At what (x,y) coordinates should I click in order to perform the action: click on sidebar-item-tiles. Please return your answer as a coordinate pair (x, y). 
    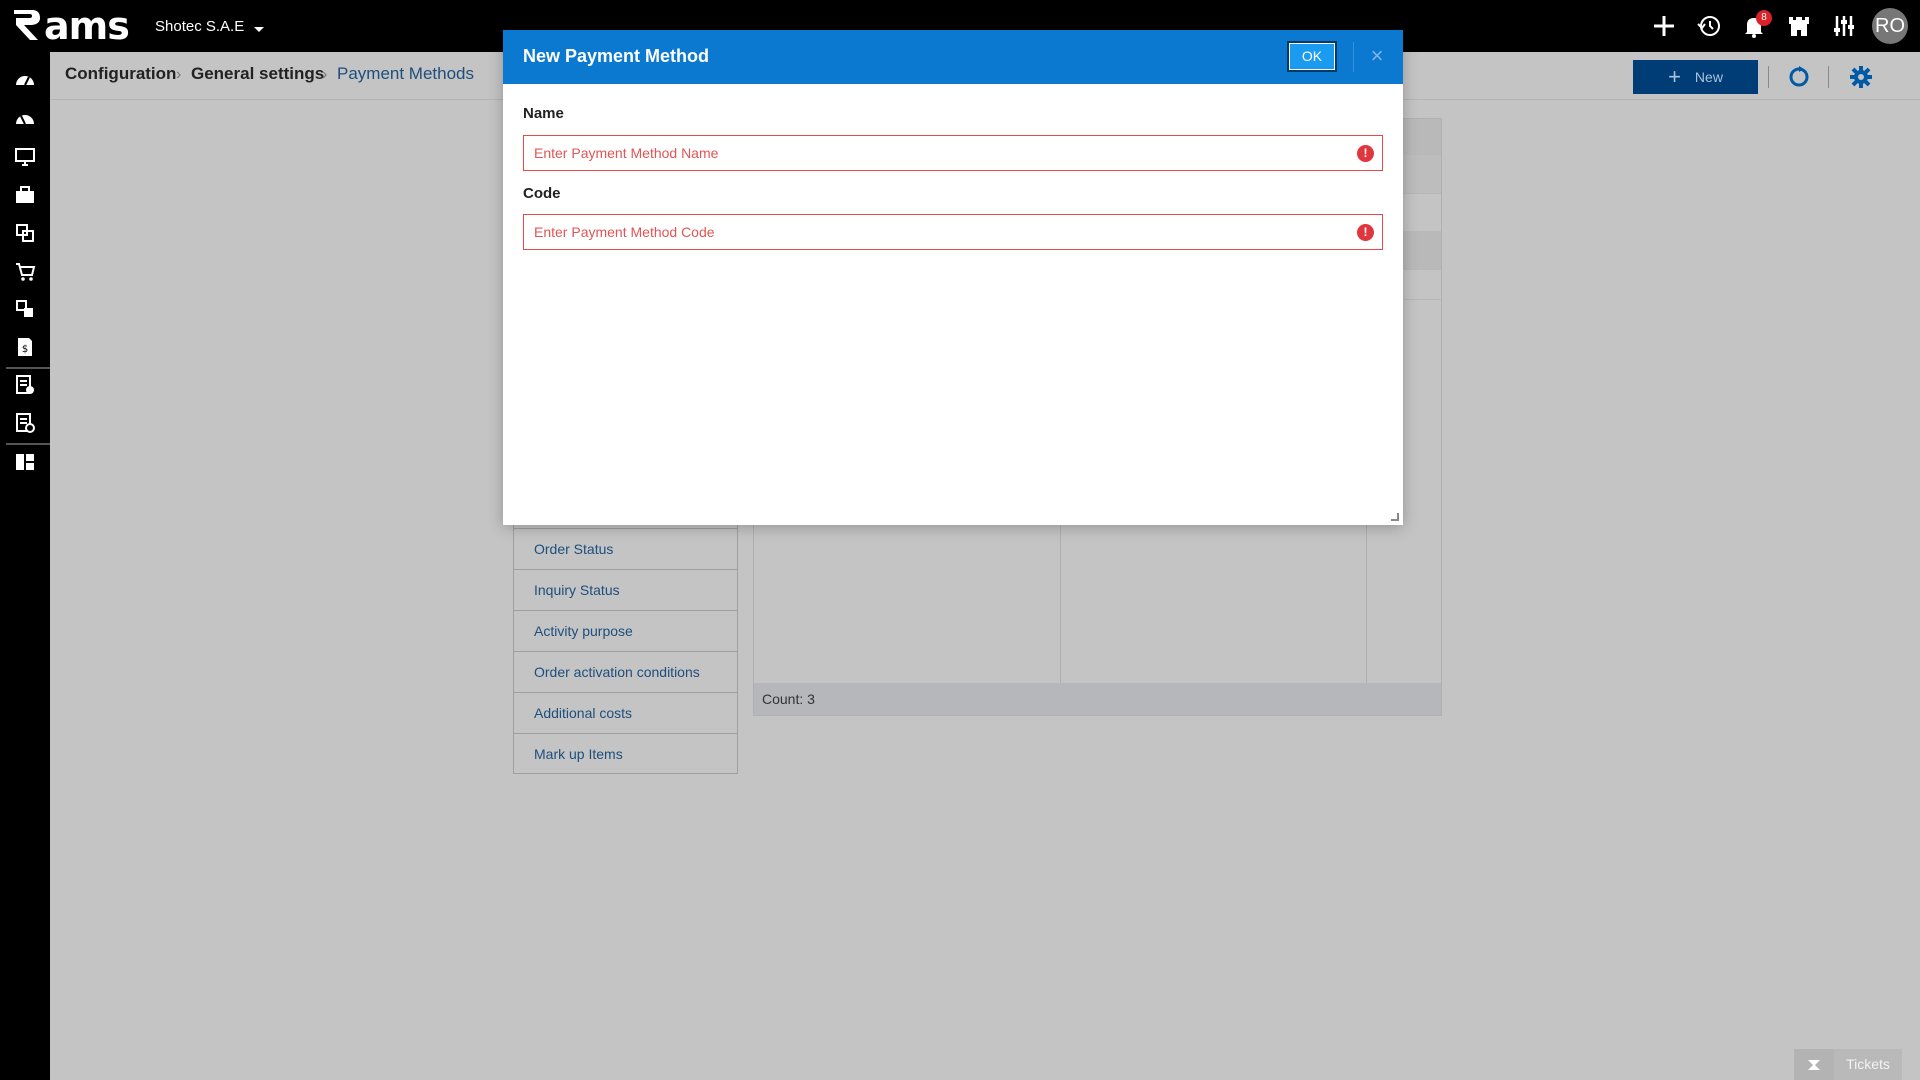
    Looking at the image, I should click on (25, 462).